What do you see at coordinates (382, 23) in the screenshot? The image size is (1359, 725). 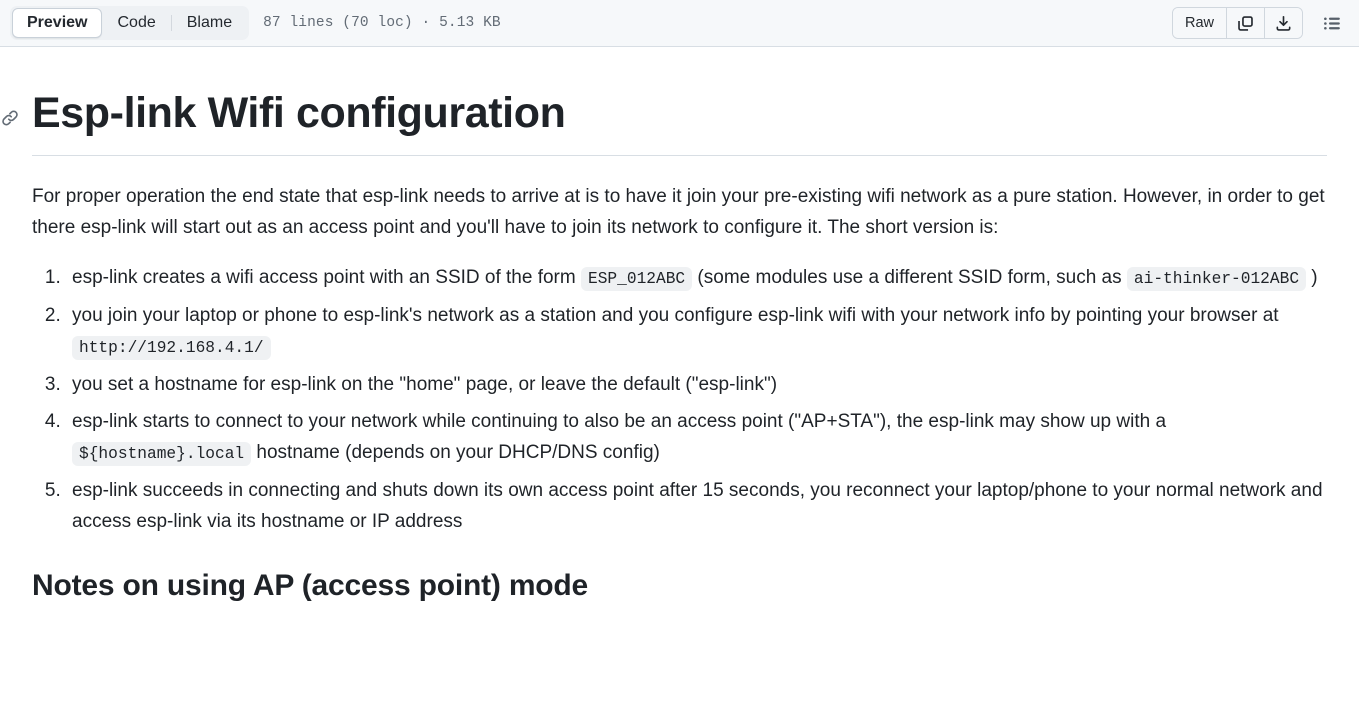 I see `file-meta-info: 87 lines (70 loc) · 5.13 KB` at bounding box center [382, 23].